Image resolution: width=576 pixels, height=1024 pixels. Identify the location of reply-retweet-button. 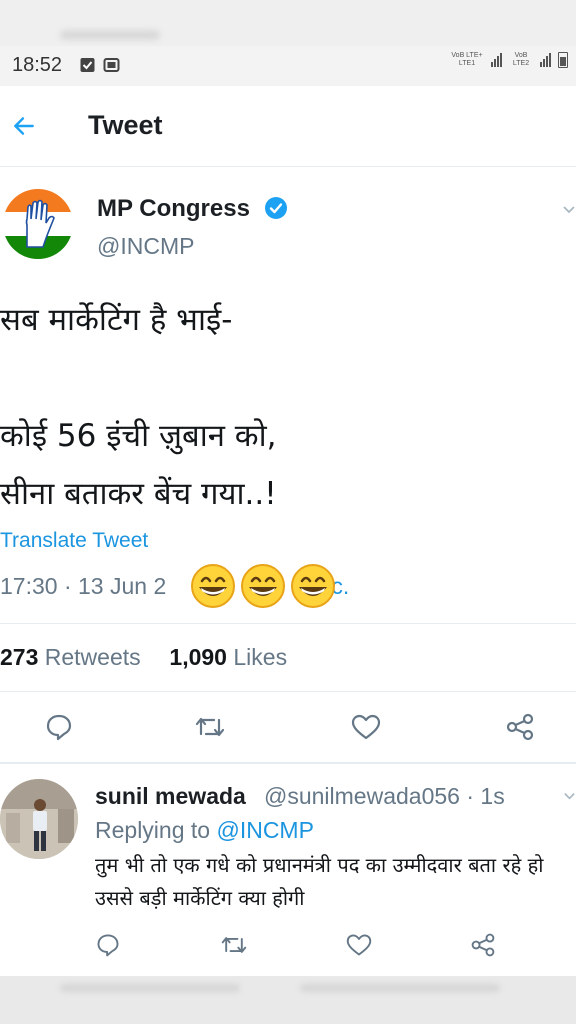
(234, 945).